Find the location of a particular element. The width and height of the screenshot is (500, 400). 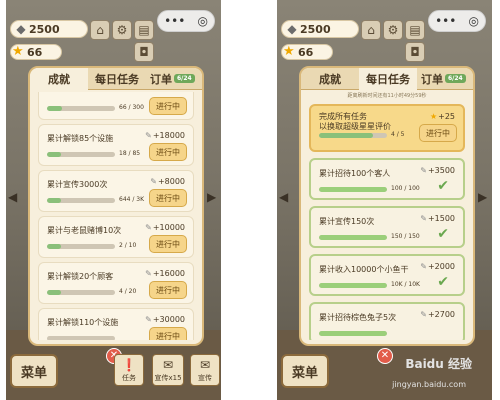

progress-text: 644 / 3K is located at coordinates (132, 199).